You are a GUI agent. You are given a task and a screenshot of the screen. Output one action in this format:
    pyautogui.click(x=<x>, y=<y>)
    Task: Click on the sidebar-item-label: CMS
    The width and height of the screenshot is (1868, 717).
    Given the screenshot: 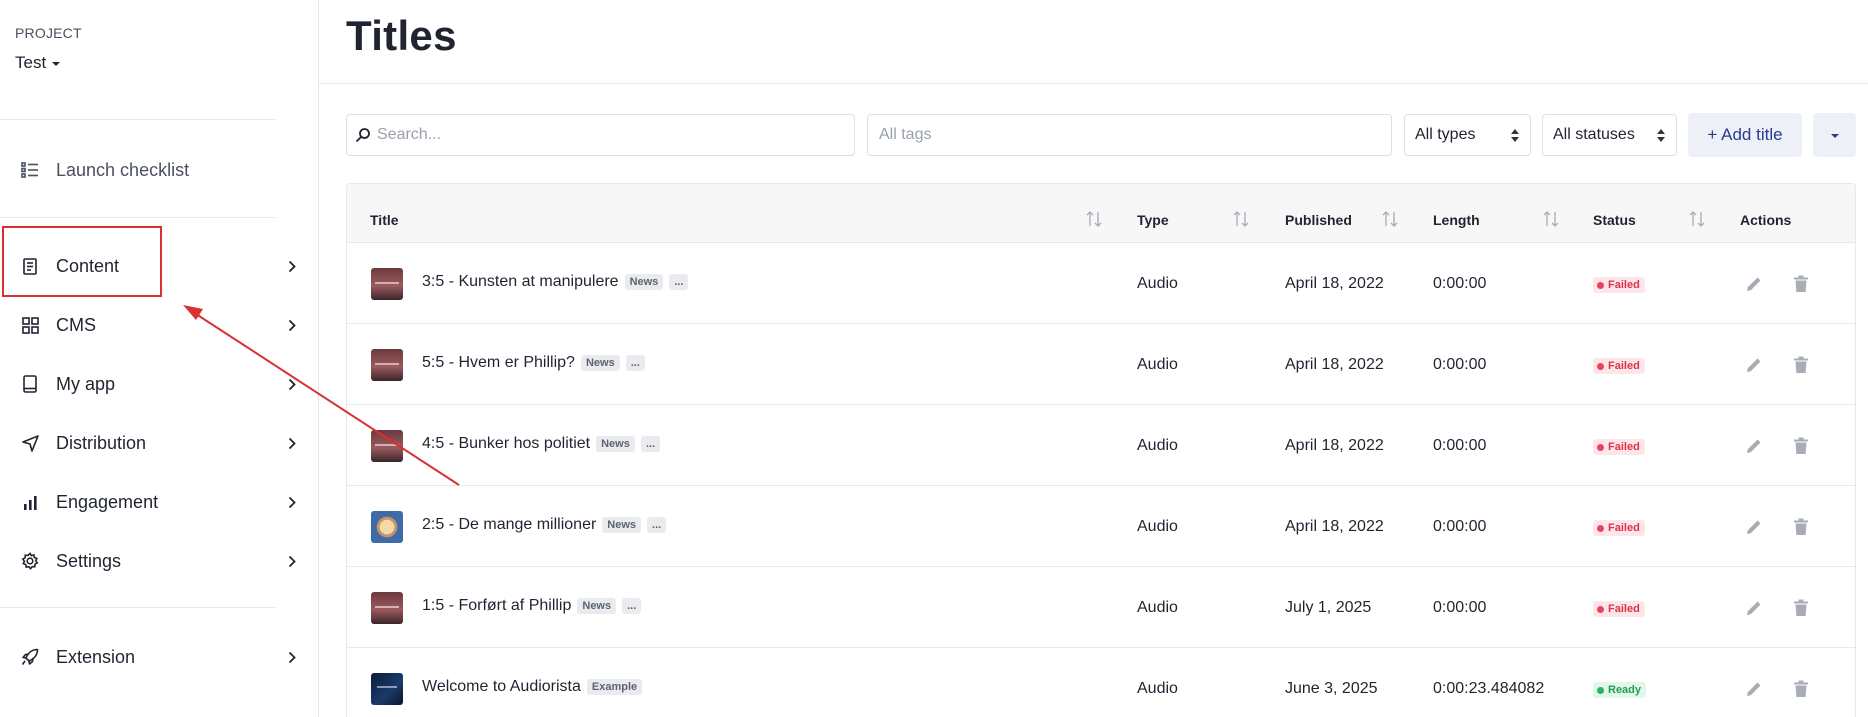 What is the action you would take?
    pyautogui.click(x=76, y=324)
    